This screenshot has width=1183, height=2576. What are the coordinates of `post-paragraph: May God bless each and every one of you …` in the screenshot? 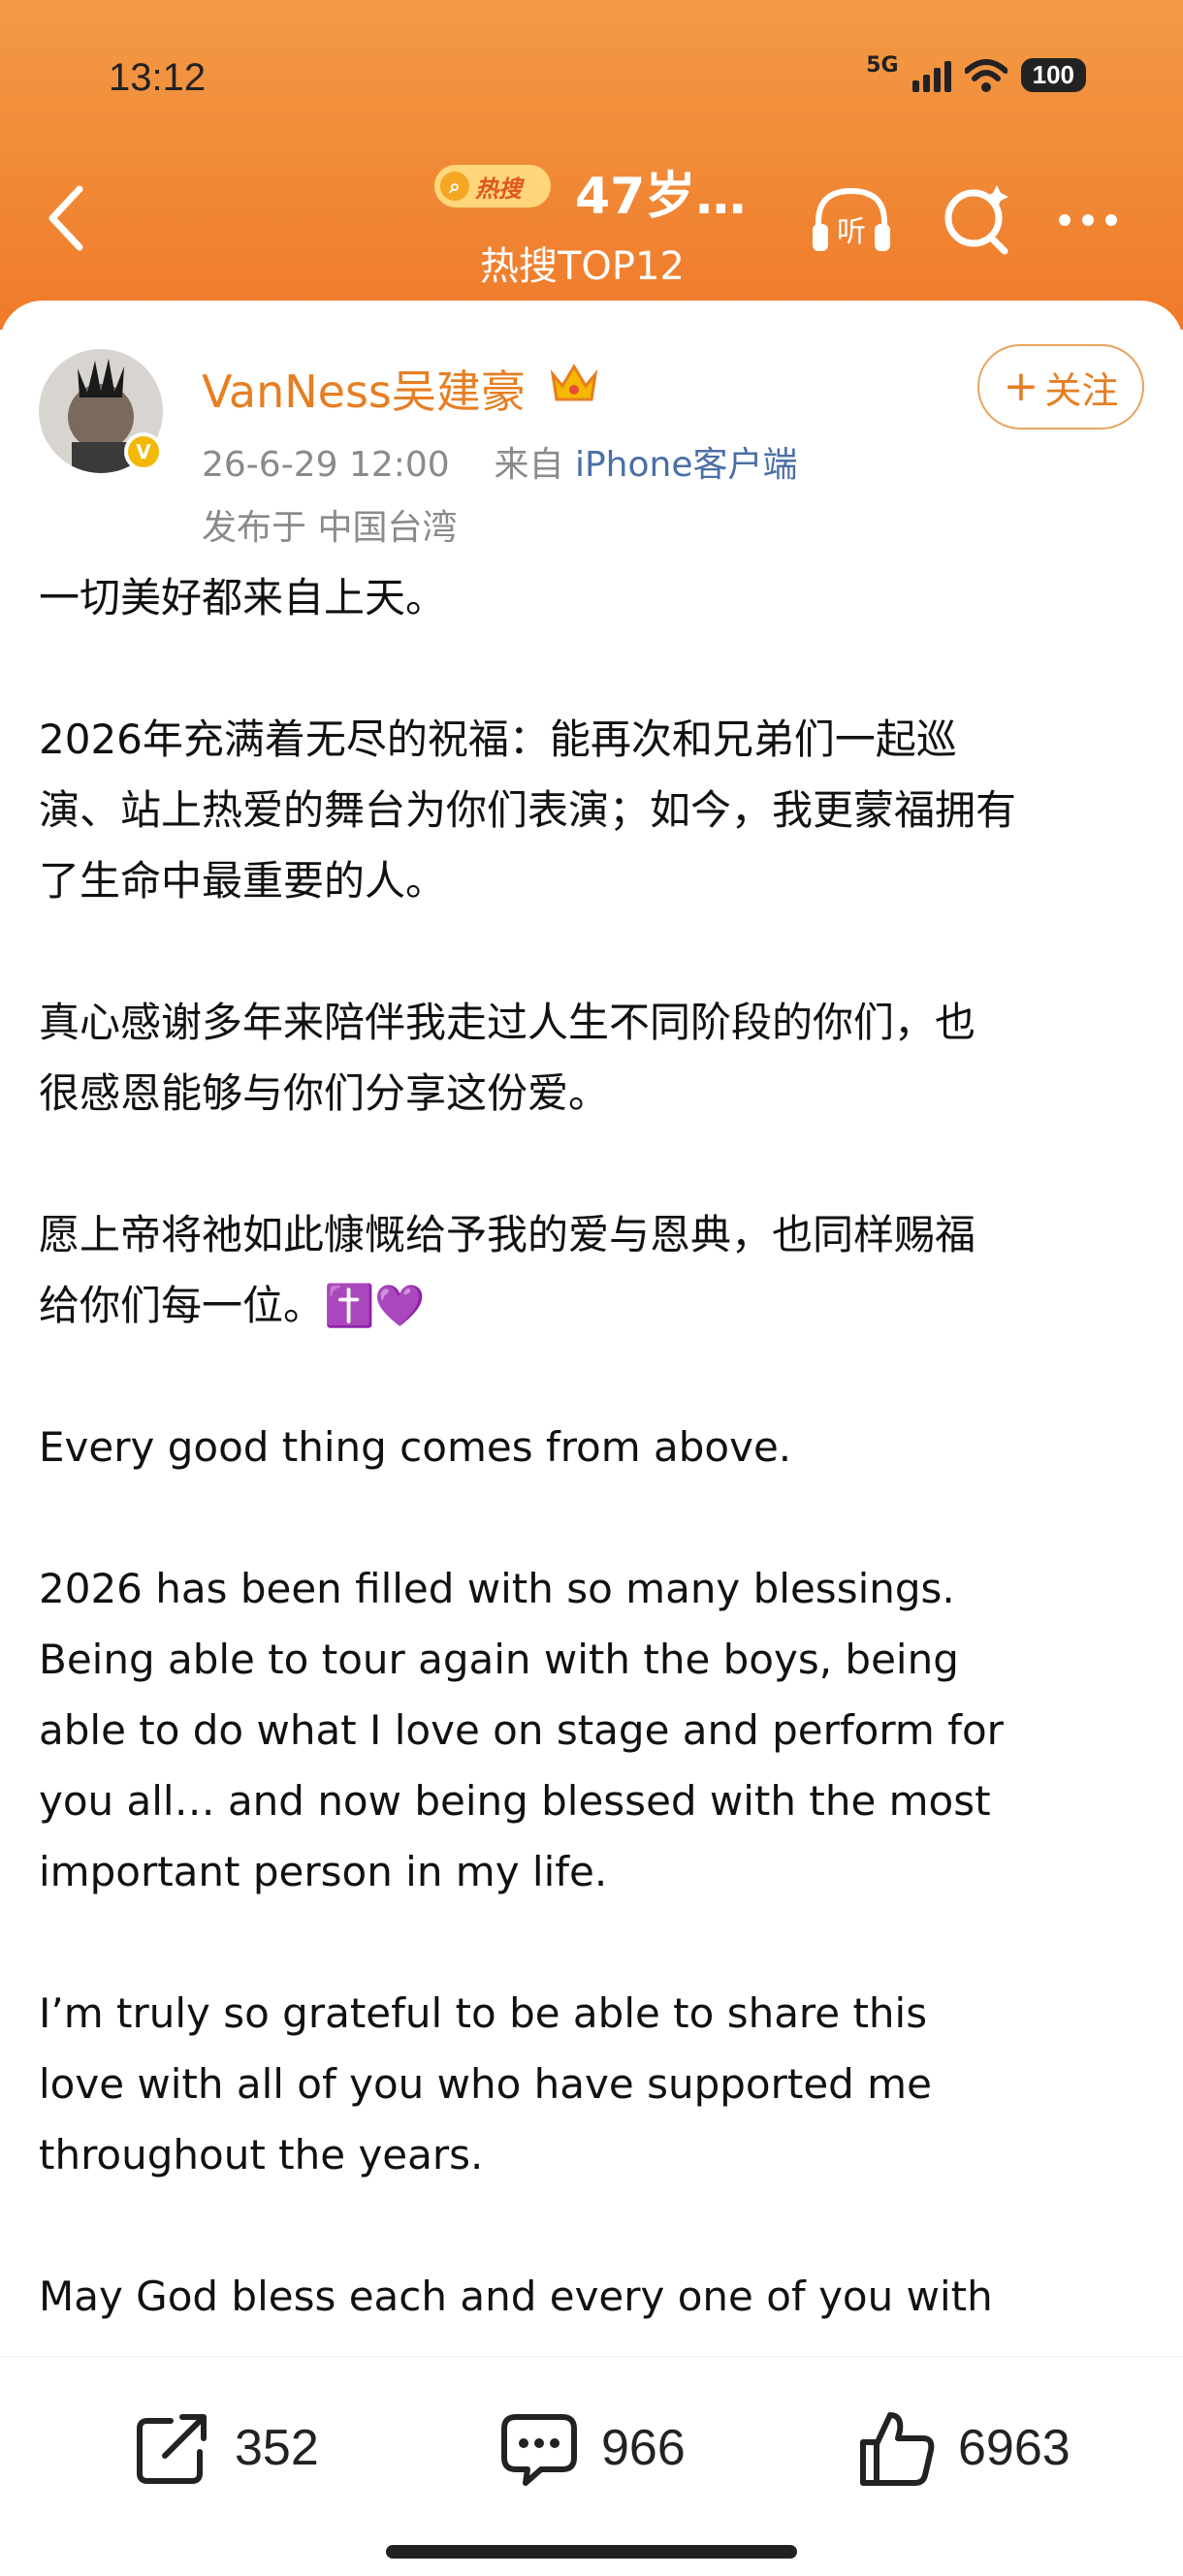 It's located at (516, 2296).